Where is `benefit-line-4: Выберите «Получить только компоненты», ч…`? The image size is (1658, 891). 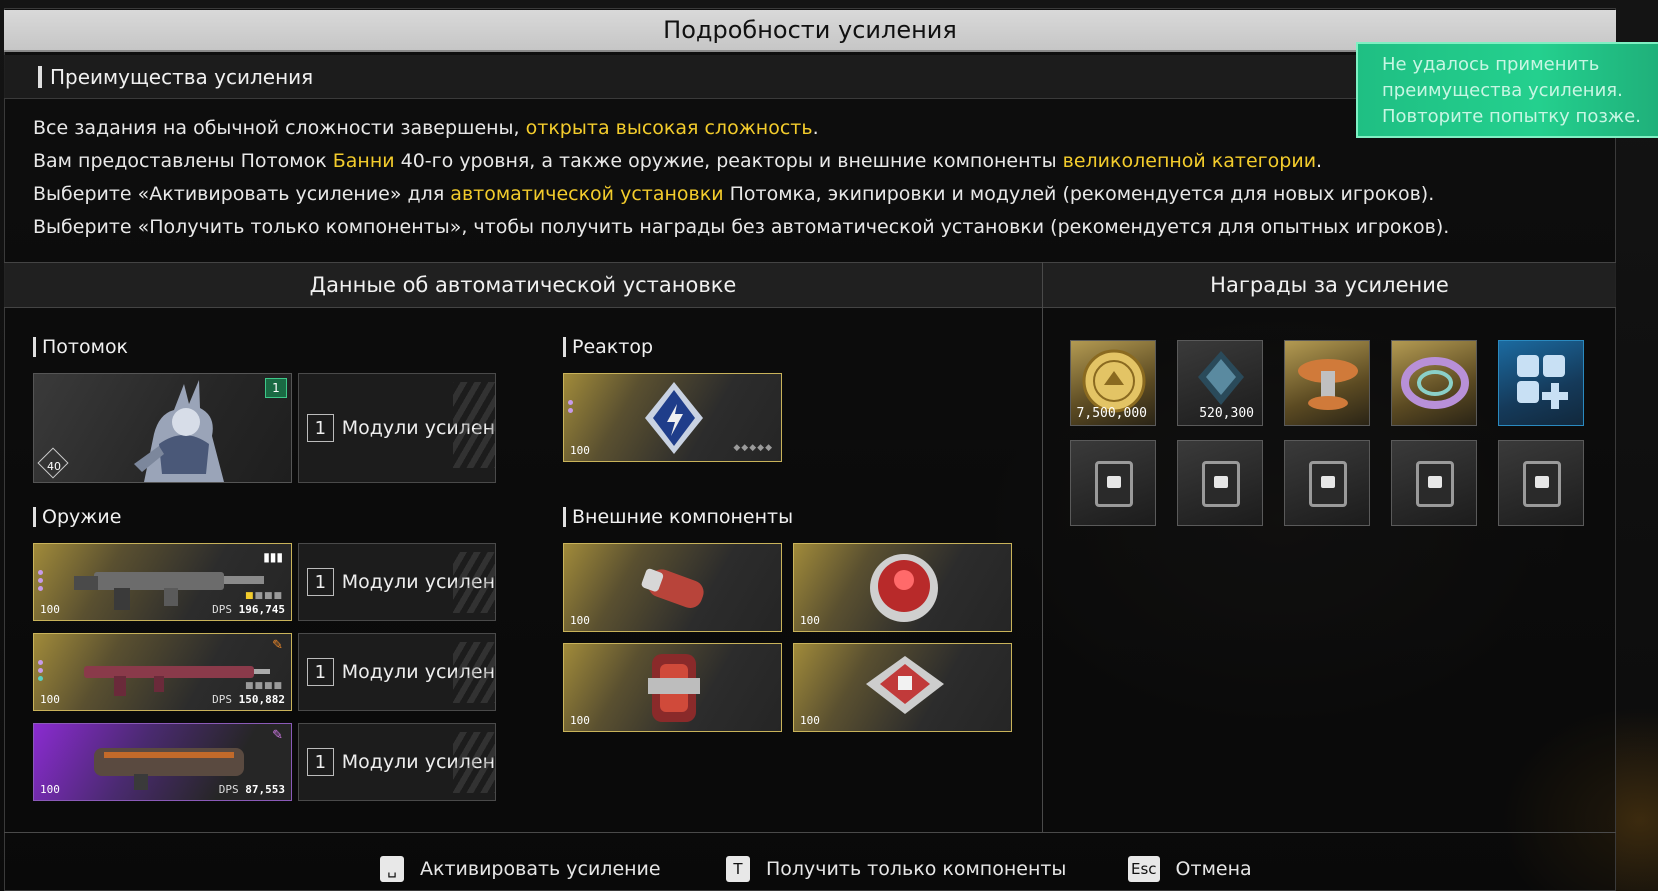 benefit-line-4: Выберите «Получить только компоненты», ч… is located at coordinates (741, 227).